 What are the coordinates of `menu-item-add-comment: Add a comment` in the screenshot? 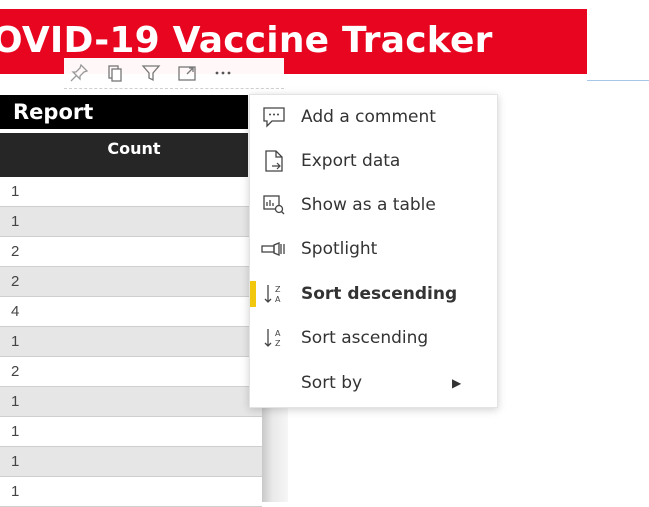 It's located at (373, 117).